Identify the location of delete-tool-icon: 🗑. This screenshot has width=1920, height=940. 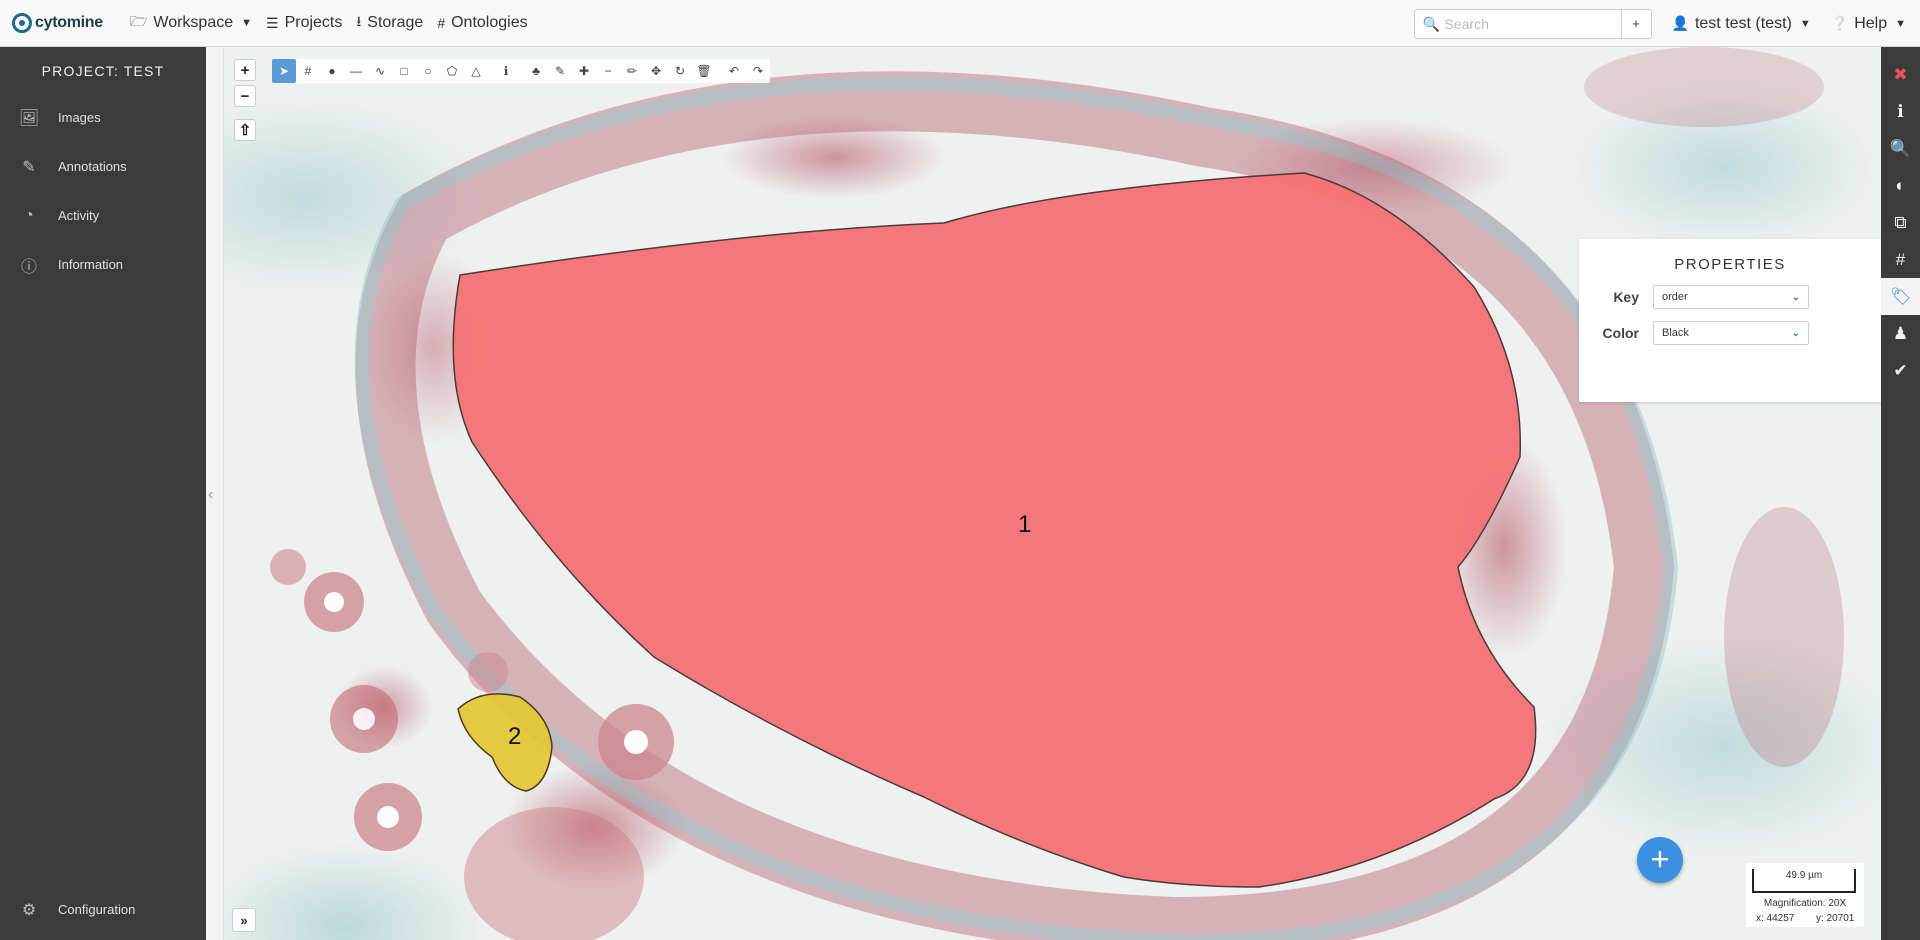
(704, 71).